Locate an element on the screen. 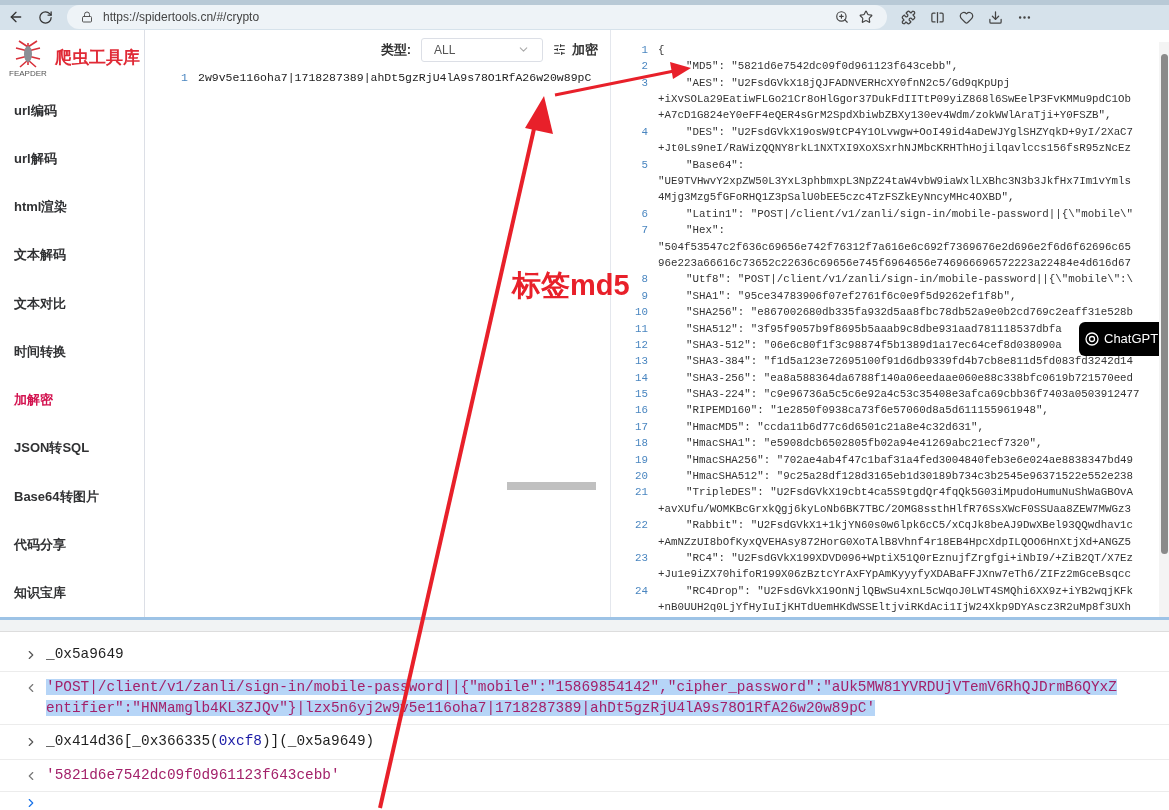 The width and height of the screenshot is (1169, 810). code-line: "SHA256": "e867002680db335fa932d5aa8fbc78db52a9e0b2cd769c2eaff31e528b is located at coordinates (910, 312).